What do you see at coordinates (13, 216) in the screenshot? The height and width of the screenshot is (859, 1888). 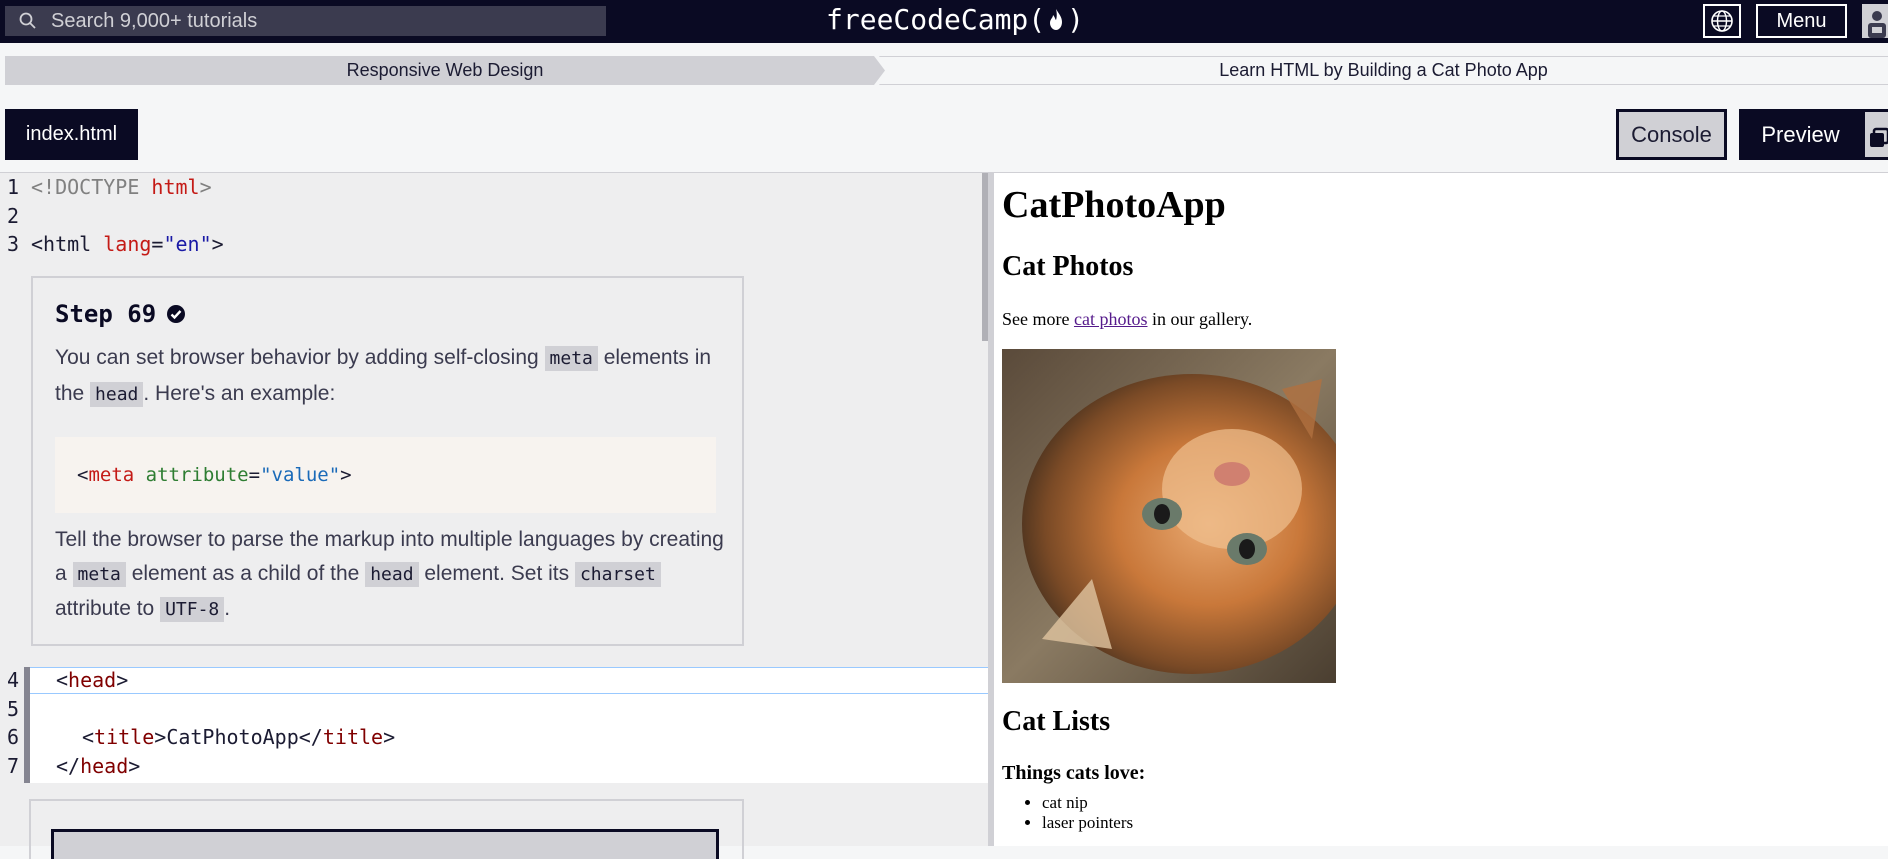 I see `line-number: 2` at bounding box center [13, 216].